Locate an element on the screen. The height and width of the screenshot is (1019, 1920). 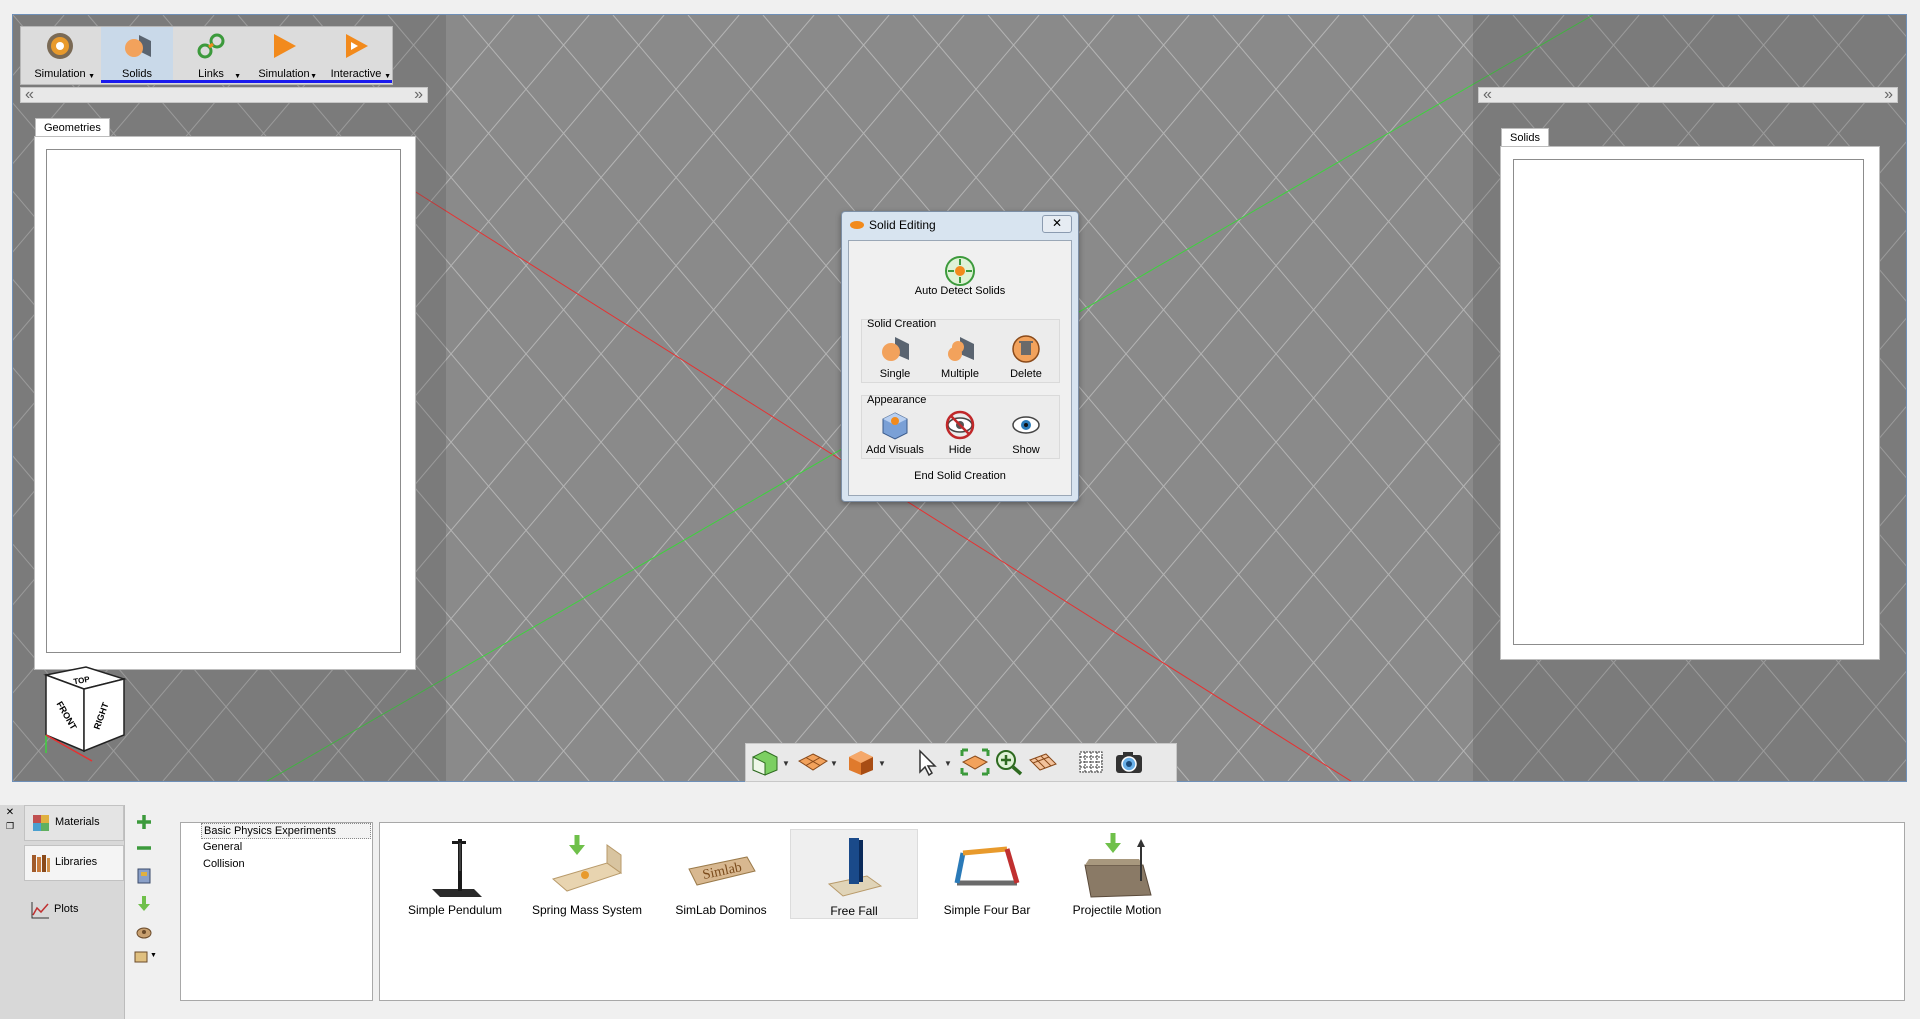
end-solid-creation-button: End Solid Creation is located at coordinates (960, 476).